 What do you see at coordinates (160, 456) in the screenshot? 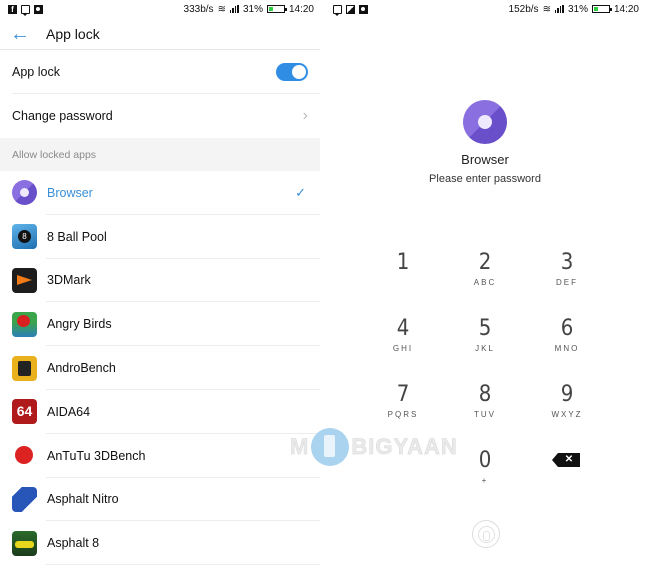
I see `app-row-antutu-3dbench: AnTuTu 3DBench` at bounding box center [160, 456].